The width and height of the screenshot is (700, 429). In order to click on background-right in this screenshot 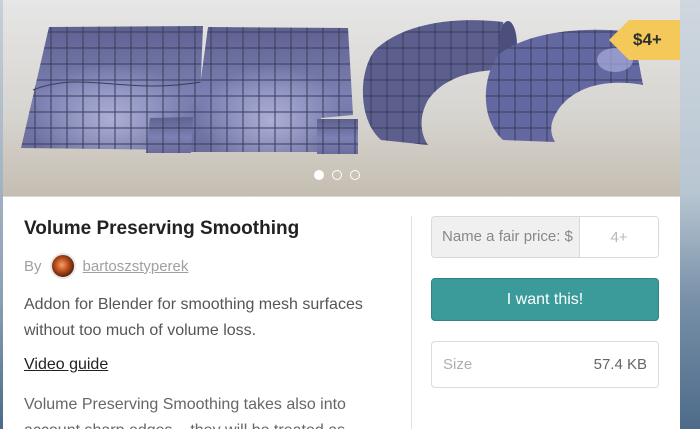, I will do `click(689, 214)`.